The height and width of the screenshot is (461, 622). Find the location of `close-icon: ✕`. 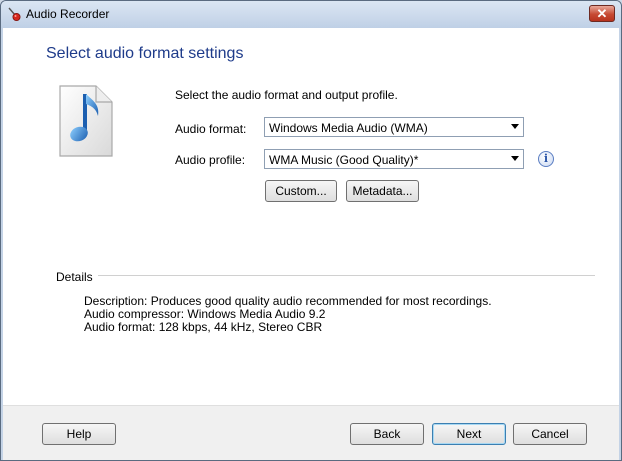

close-icon: ✕ is located at coordinates (602, 13).